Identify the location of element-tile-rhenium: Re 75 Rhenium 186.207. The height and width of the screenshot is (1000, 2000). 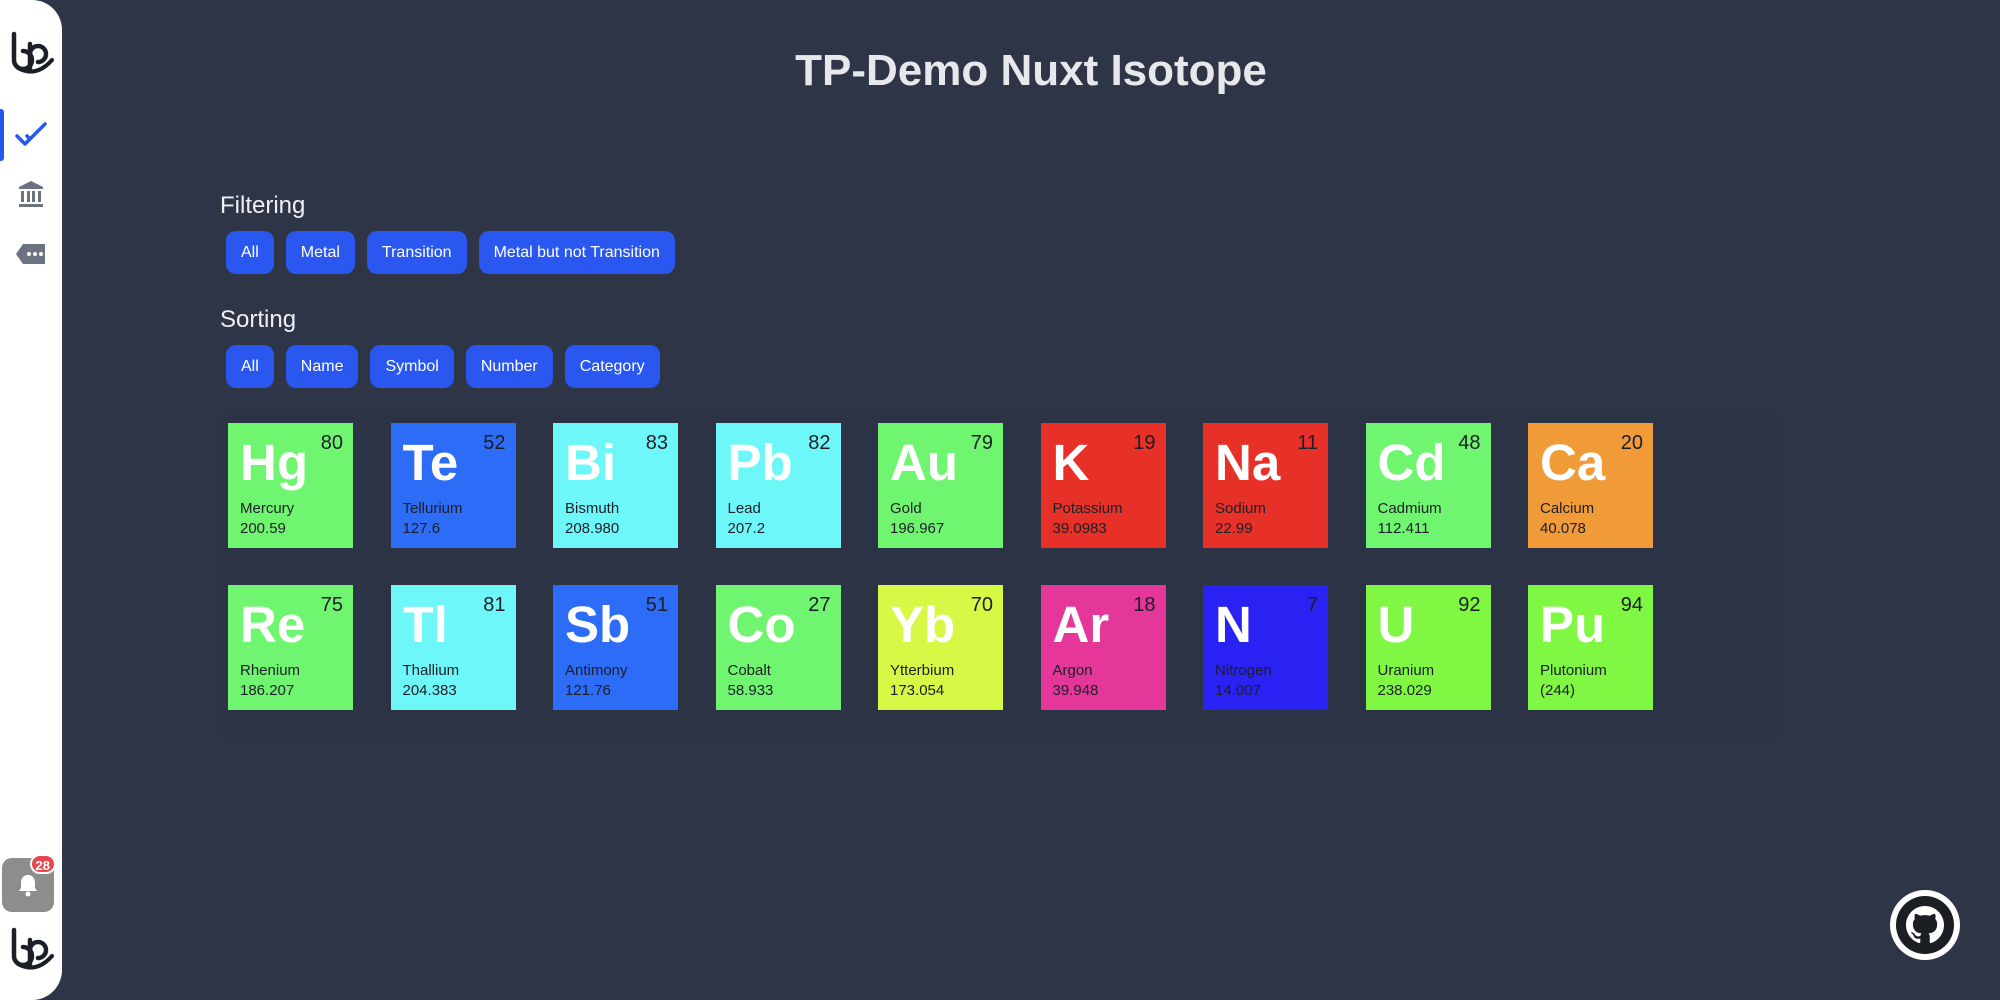
(290, 647).